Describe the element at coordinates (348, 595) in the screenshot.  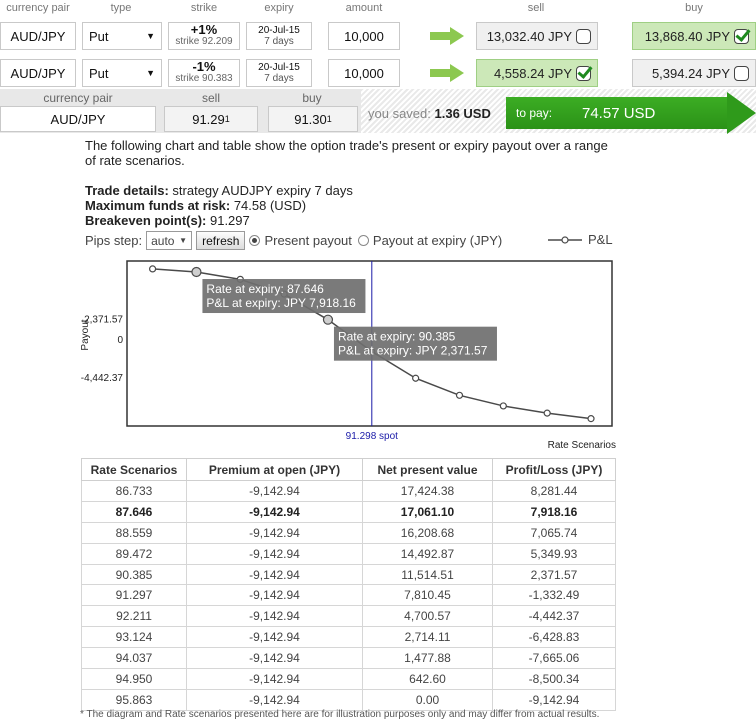
I see `table-row: 91.297 -9,142.94 7,810.45 -1,332.49` at that location.